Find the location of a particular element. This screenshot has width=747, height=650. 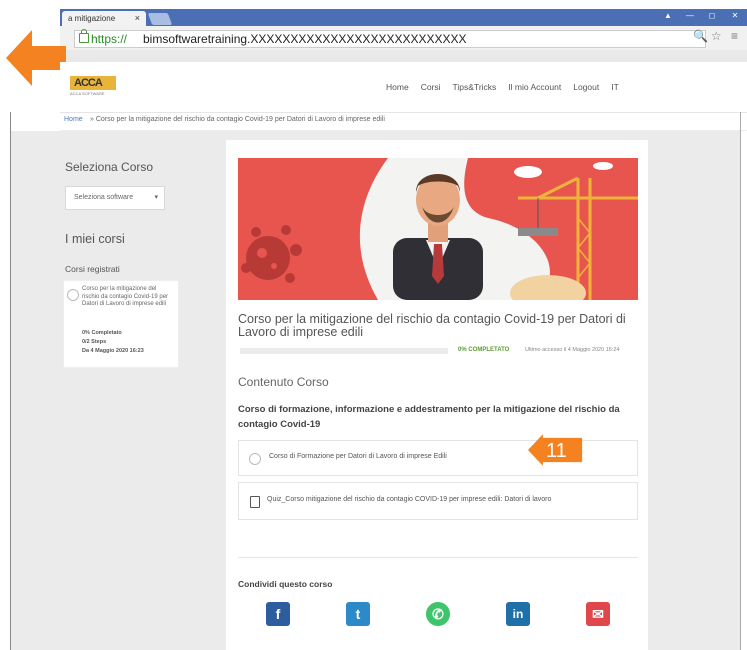

url-scheme: https:// is located at coordinates (109, 39).